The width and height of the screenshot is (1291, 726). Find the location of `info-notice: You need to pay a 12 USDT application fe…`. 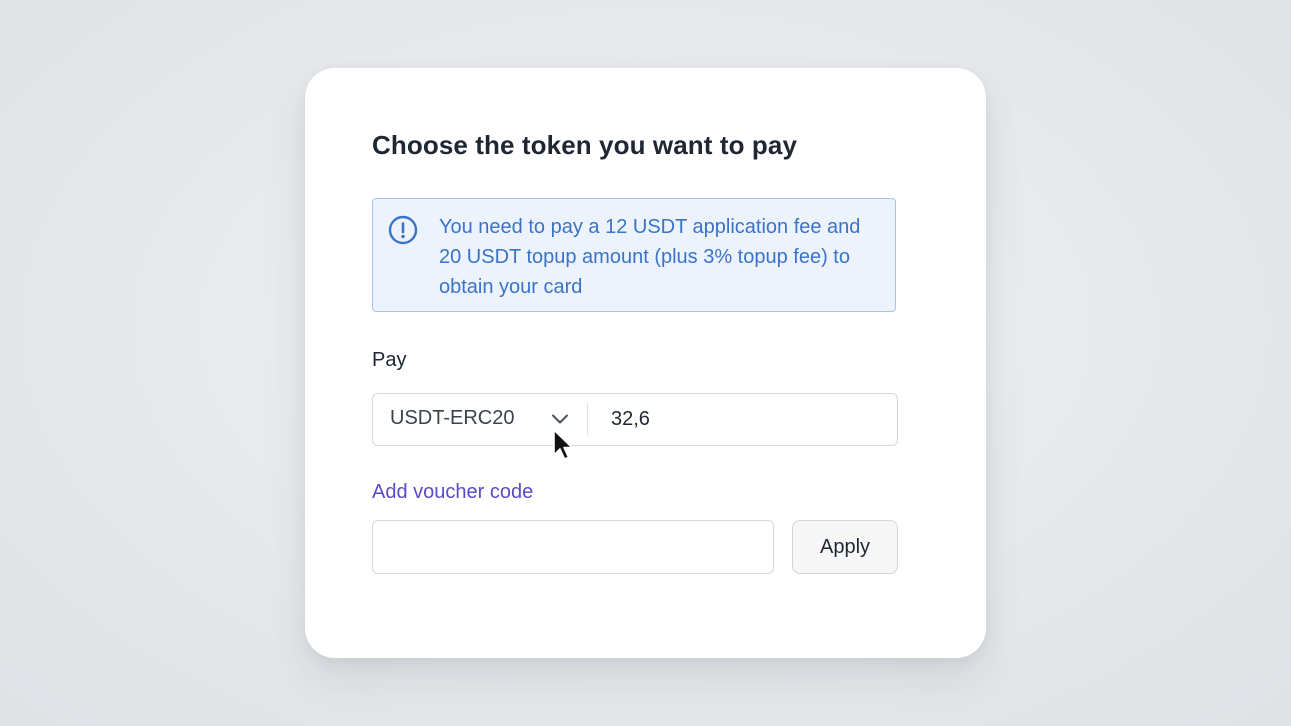

info-notice: You need to pay a 12 USDT application fe… is located at coordinates (634, 255).